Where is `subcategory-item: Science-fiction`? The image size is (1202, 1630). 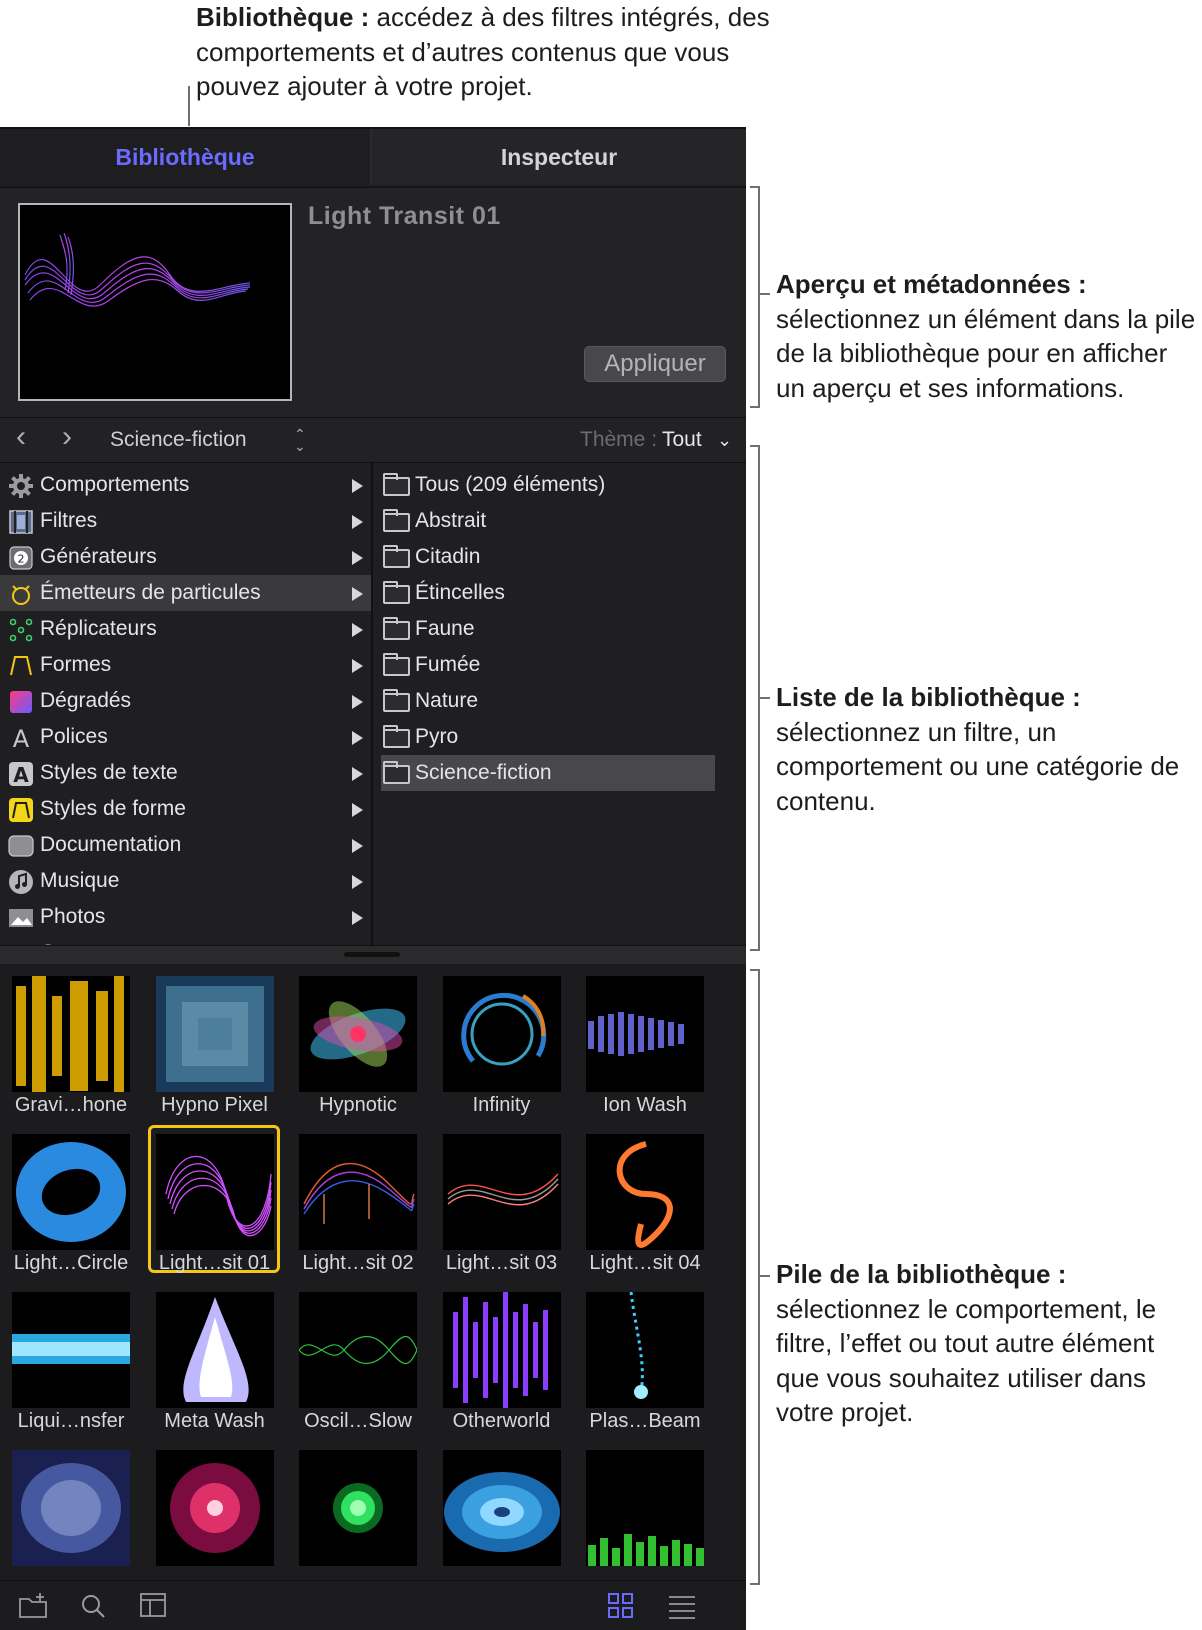
subcategory-item: Science-fiction is located at coordinates (559, 773).